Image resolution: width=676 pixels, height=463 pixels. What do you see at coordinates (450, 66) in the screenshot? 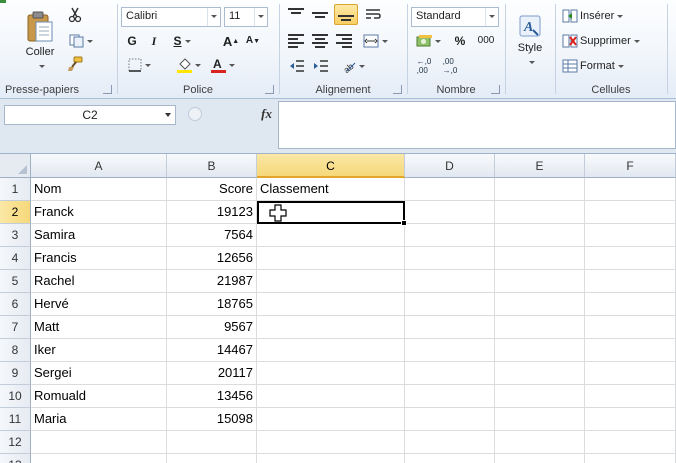
I see `decrease-decimal-button: ,00 →,0` at bounding box center [450, 66].